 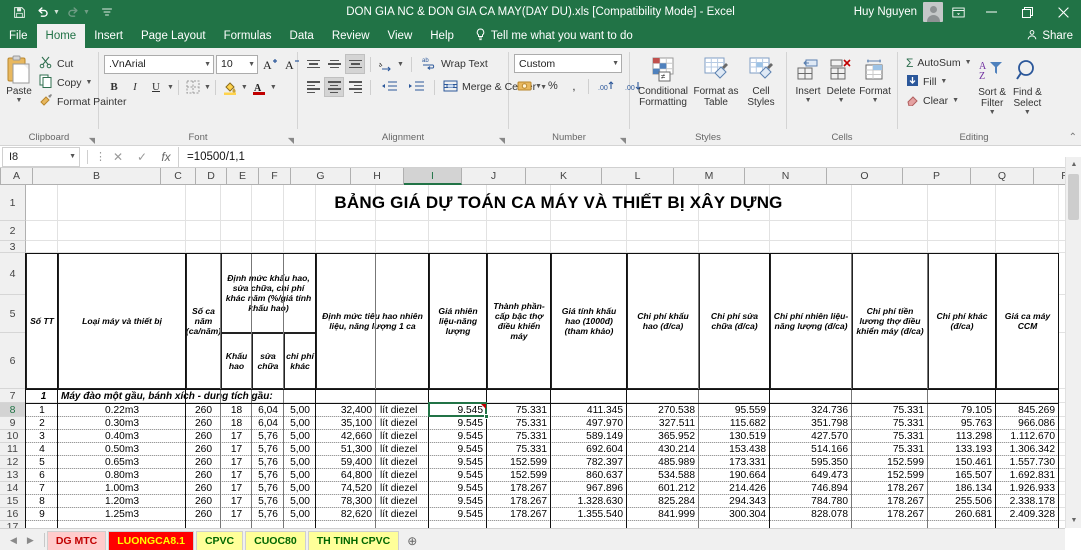 What do you see at coordinates (638, 176) in the screenshot?
I see `column-header-l: L` at bounding box center [638, 176].